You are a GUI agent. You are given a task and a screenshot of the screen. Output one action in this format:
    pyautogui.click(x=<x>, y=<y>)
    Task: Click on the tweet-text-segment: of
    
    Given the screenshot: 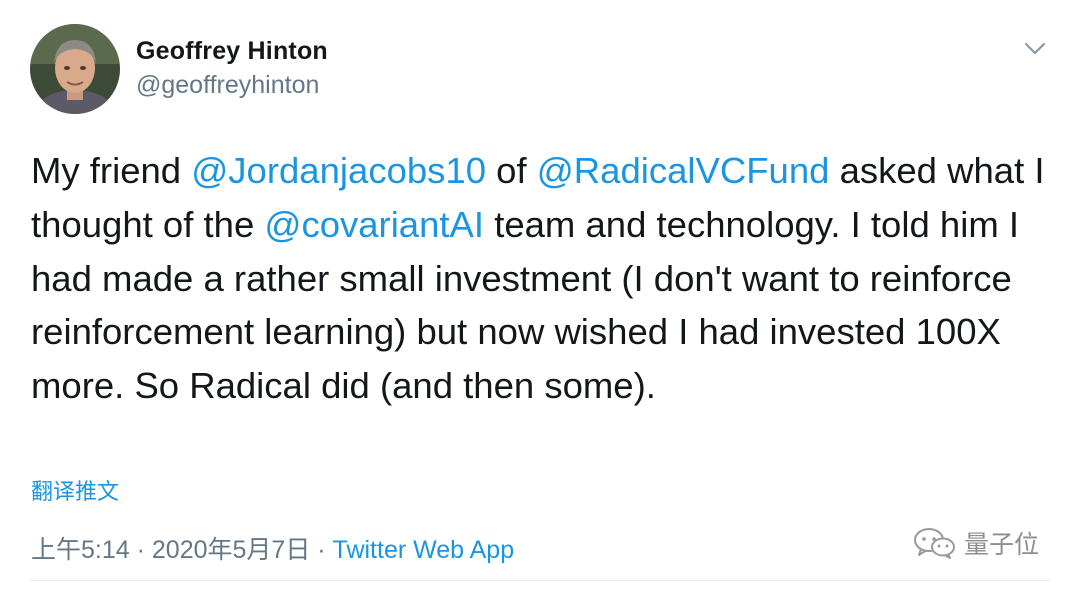 What is the action you would take?
    pyautogui.click(x=511, y=170)
    